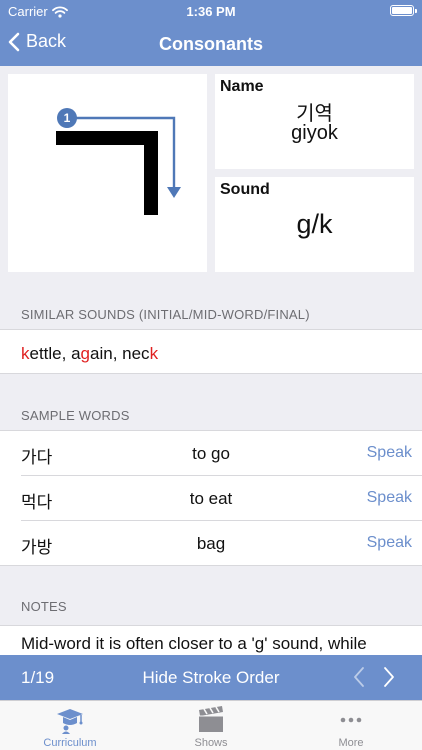 This screenshot has width=422, height=750. I want to click on status-time: 1:36 PM, so click(211, 11).